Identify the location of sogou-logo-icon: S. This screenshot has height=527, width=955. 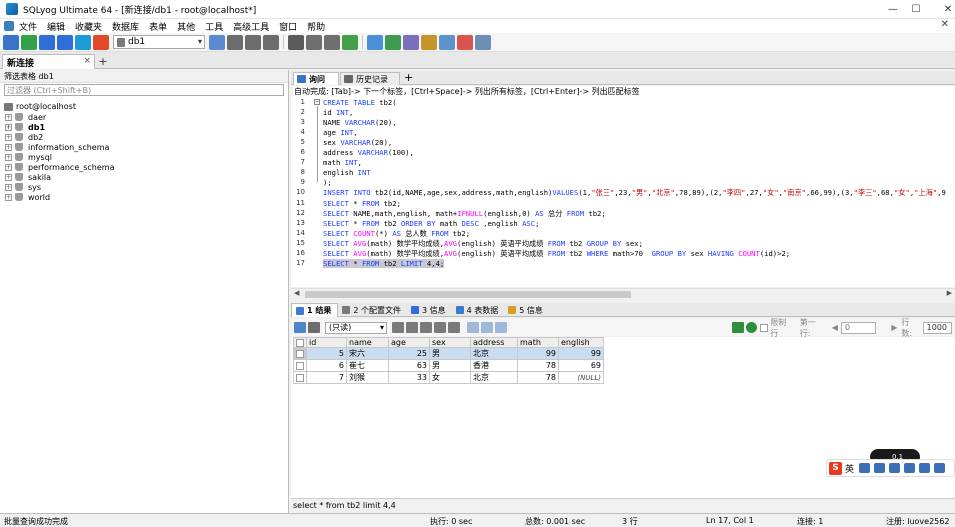
(835, 468).